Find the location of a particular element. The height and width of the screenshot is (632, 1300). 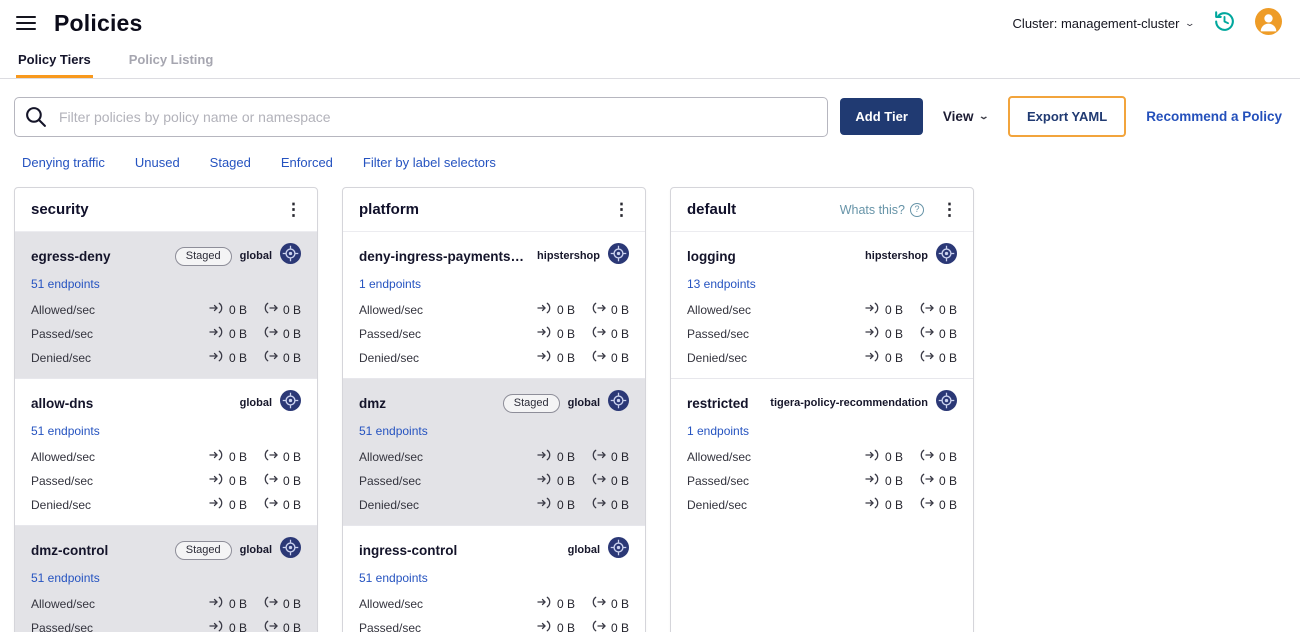

recommend-policy-link: Recommend a Policy is located at coordinates (1214, 116).